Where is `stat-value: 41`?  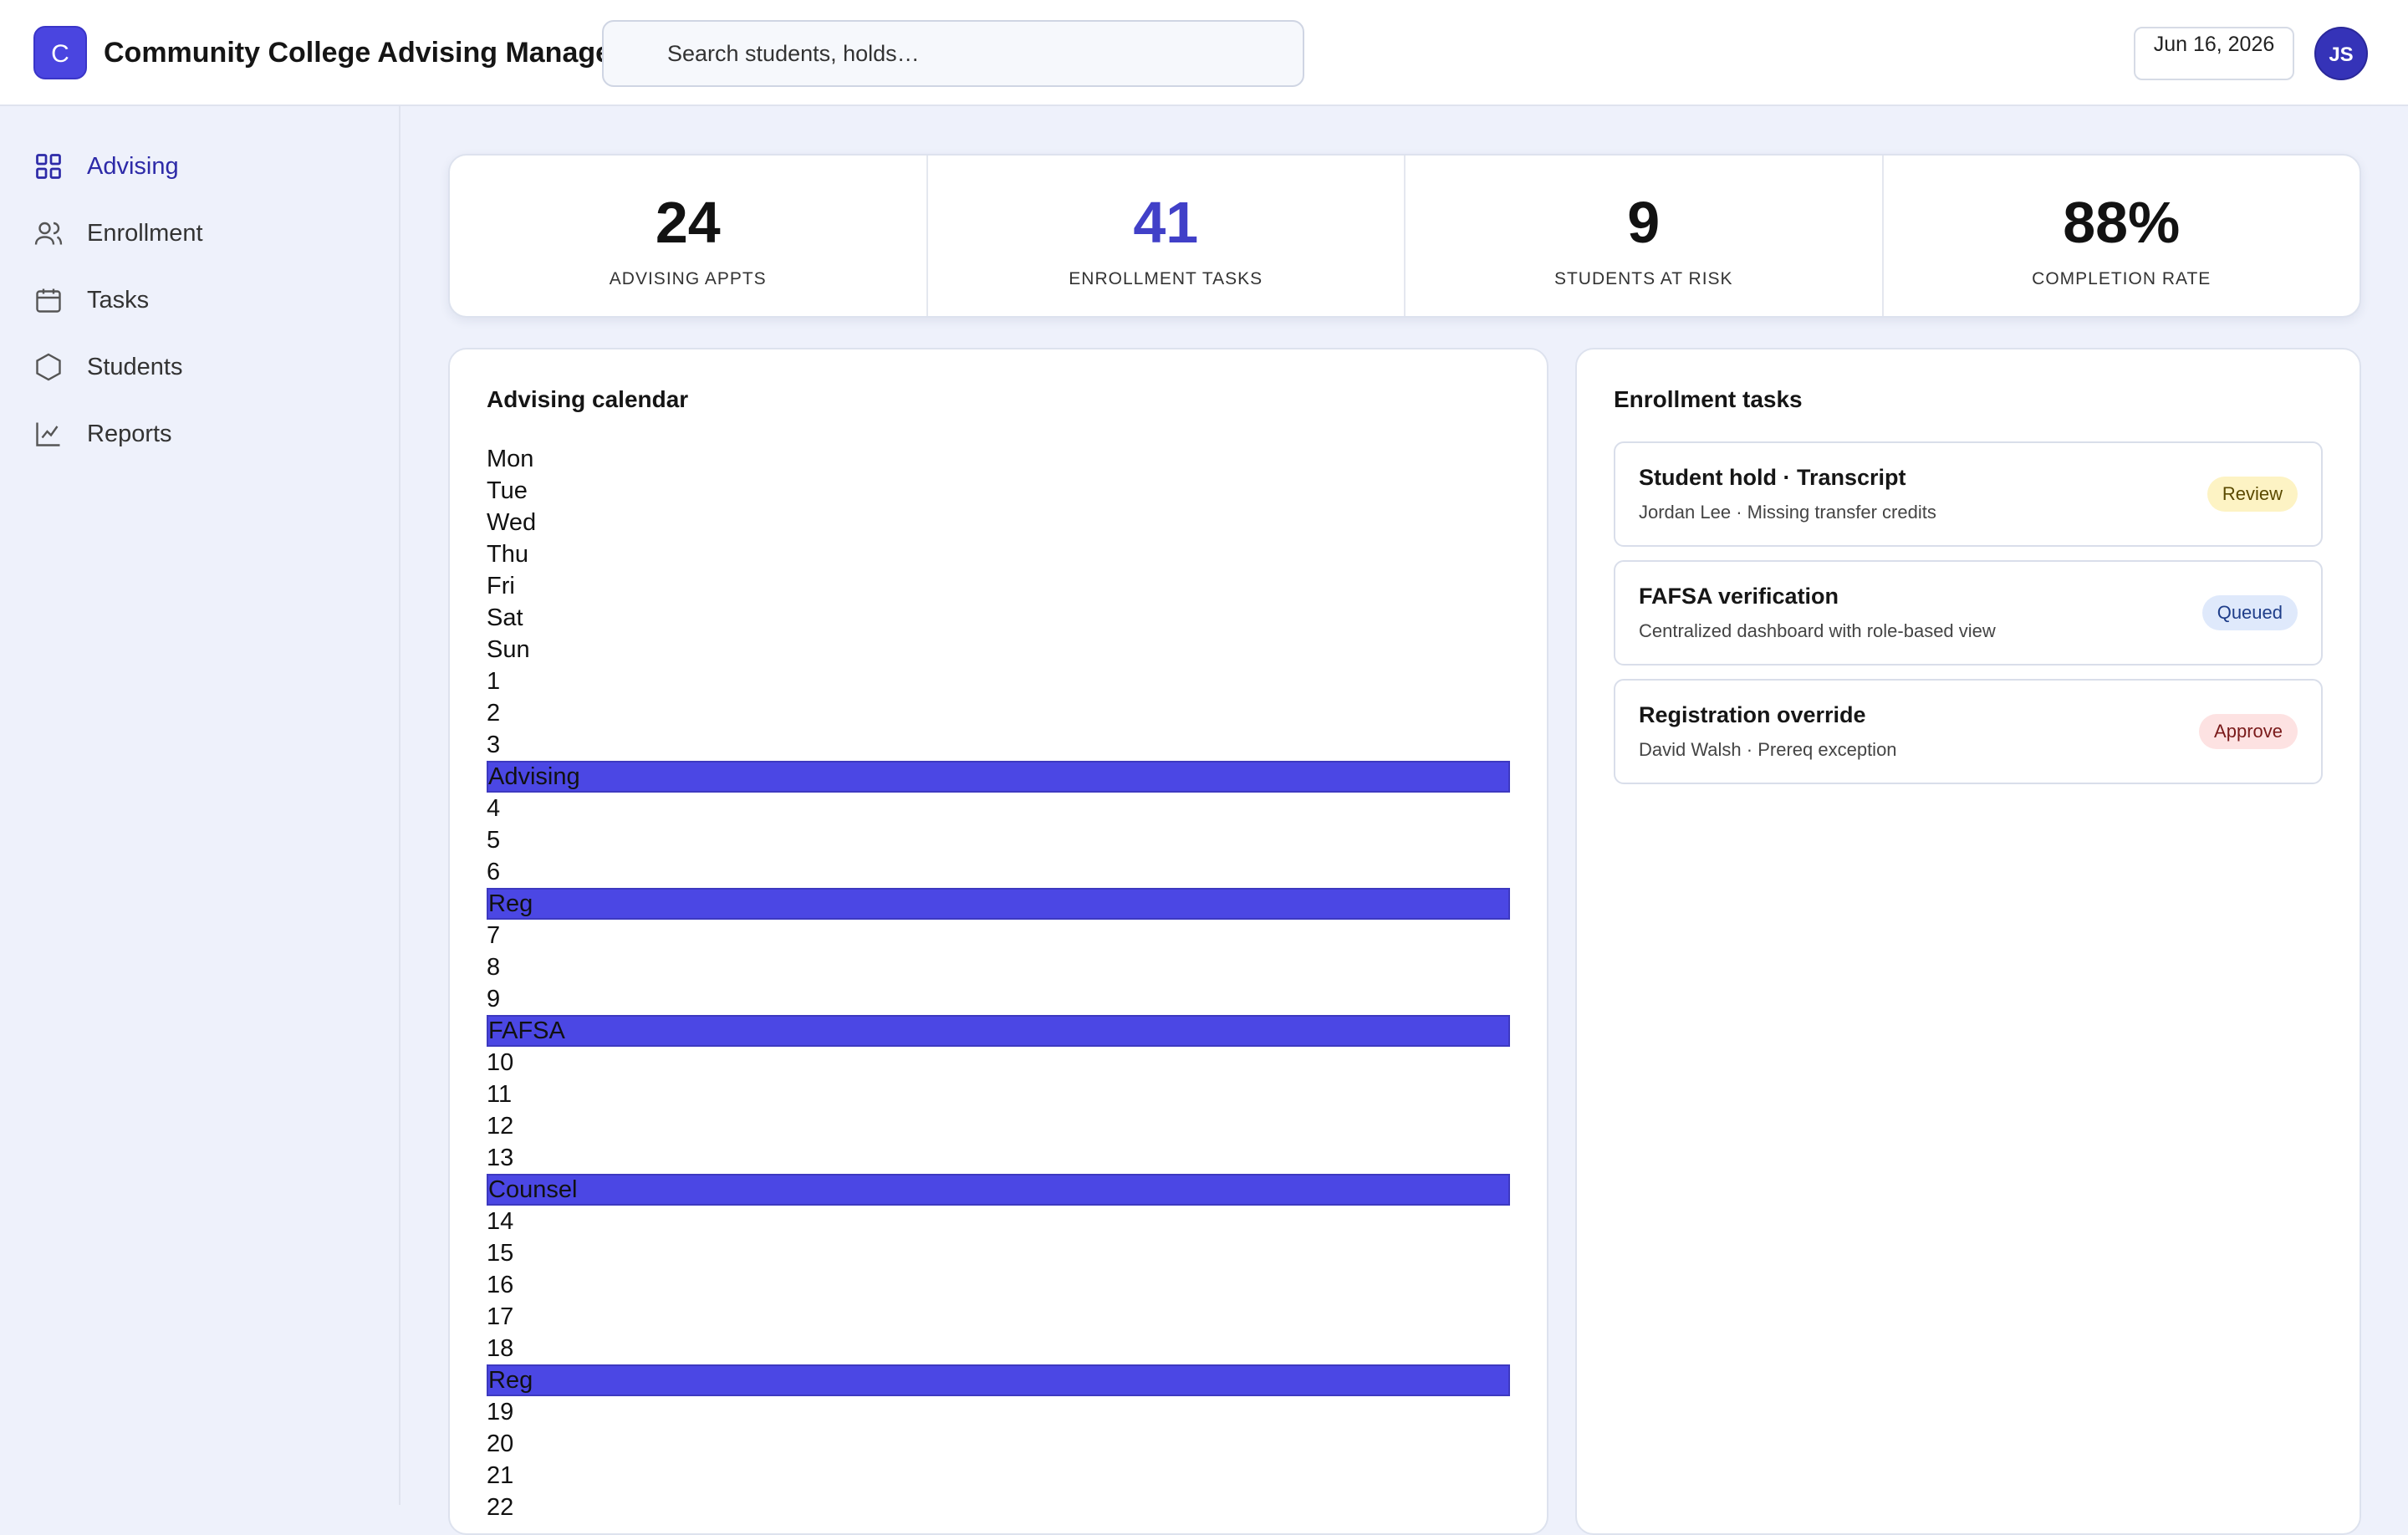 stat-value: 41 is located at coordinates (1166, 222).